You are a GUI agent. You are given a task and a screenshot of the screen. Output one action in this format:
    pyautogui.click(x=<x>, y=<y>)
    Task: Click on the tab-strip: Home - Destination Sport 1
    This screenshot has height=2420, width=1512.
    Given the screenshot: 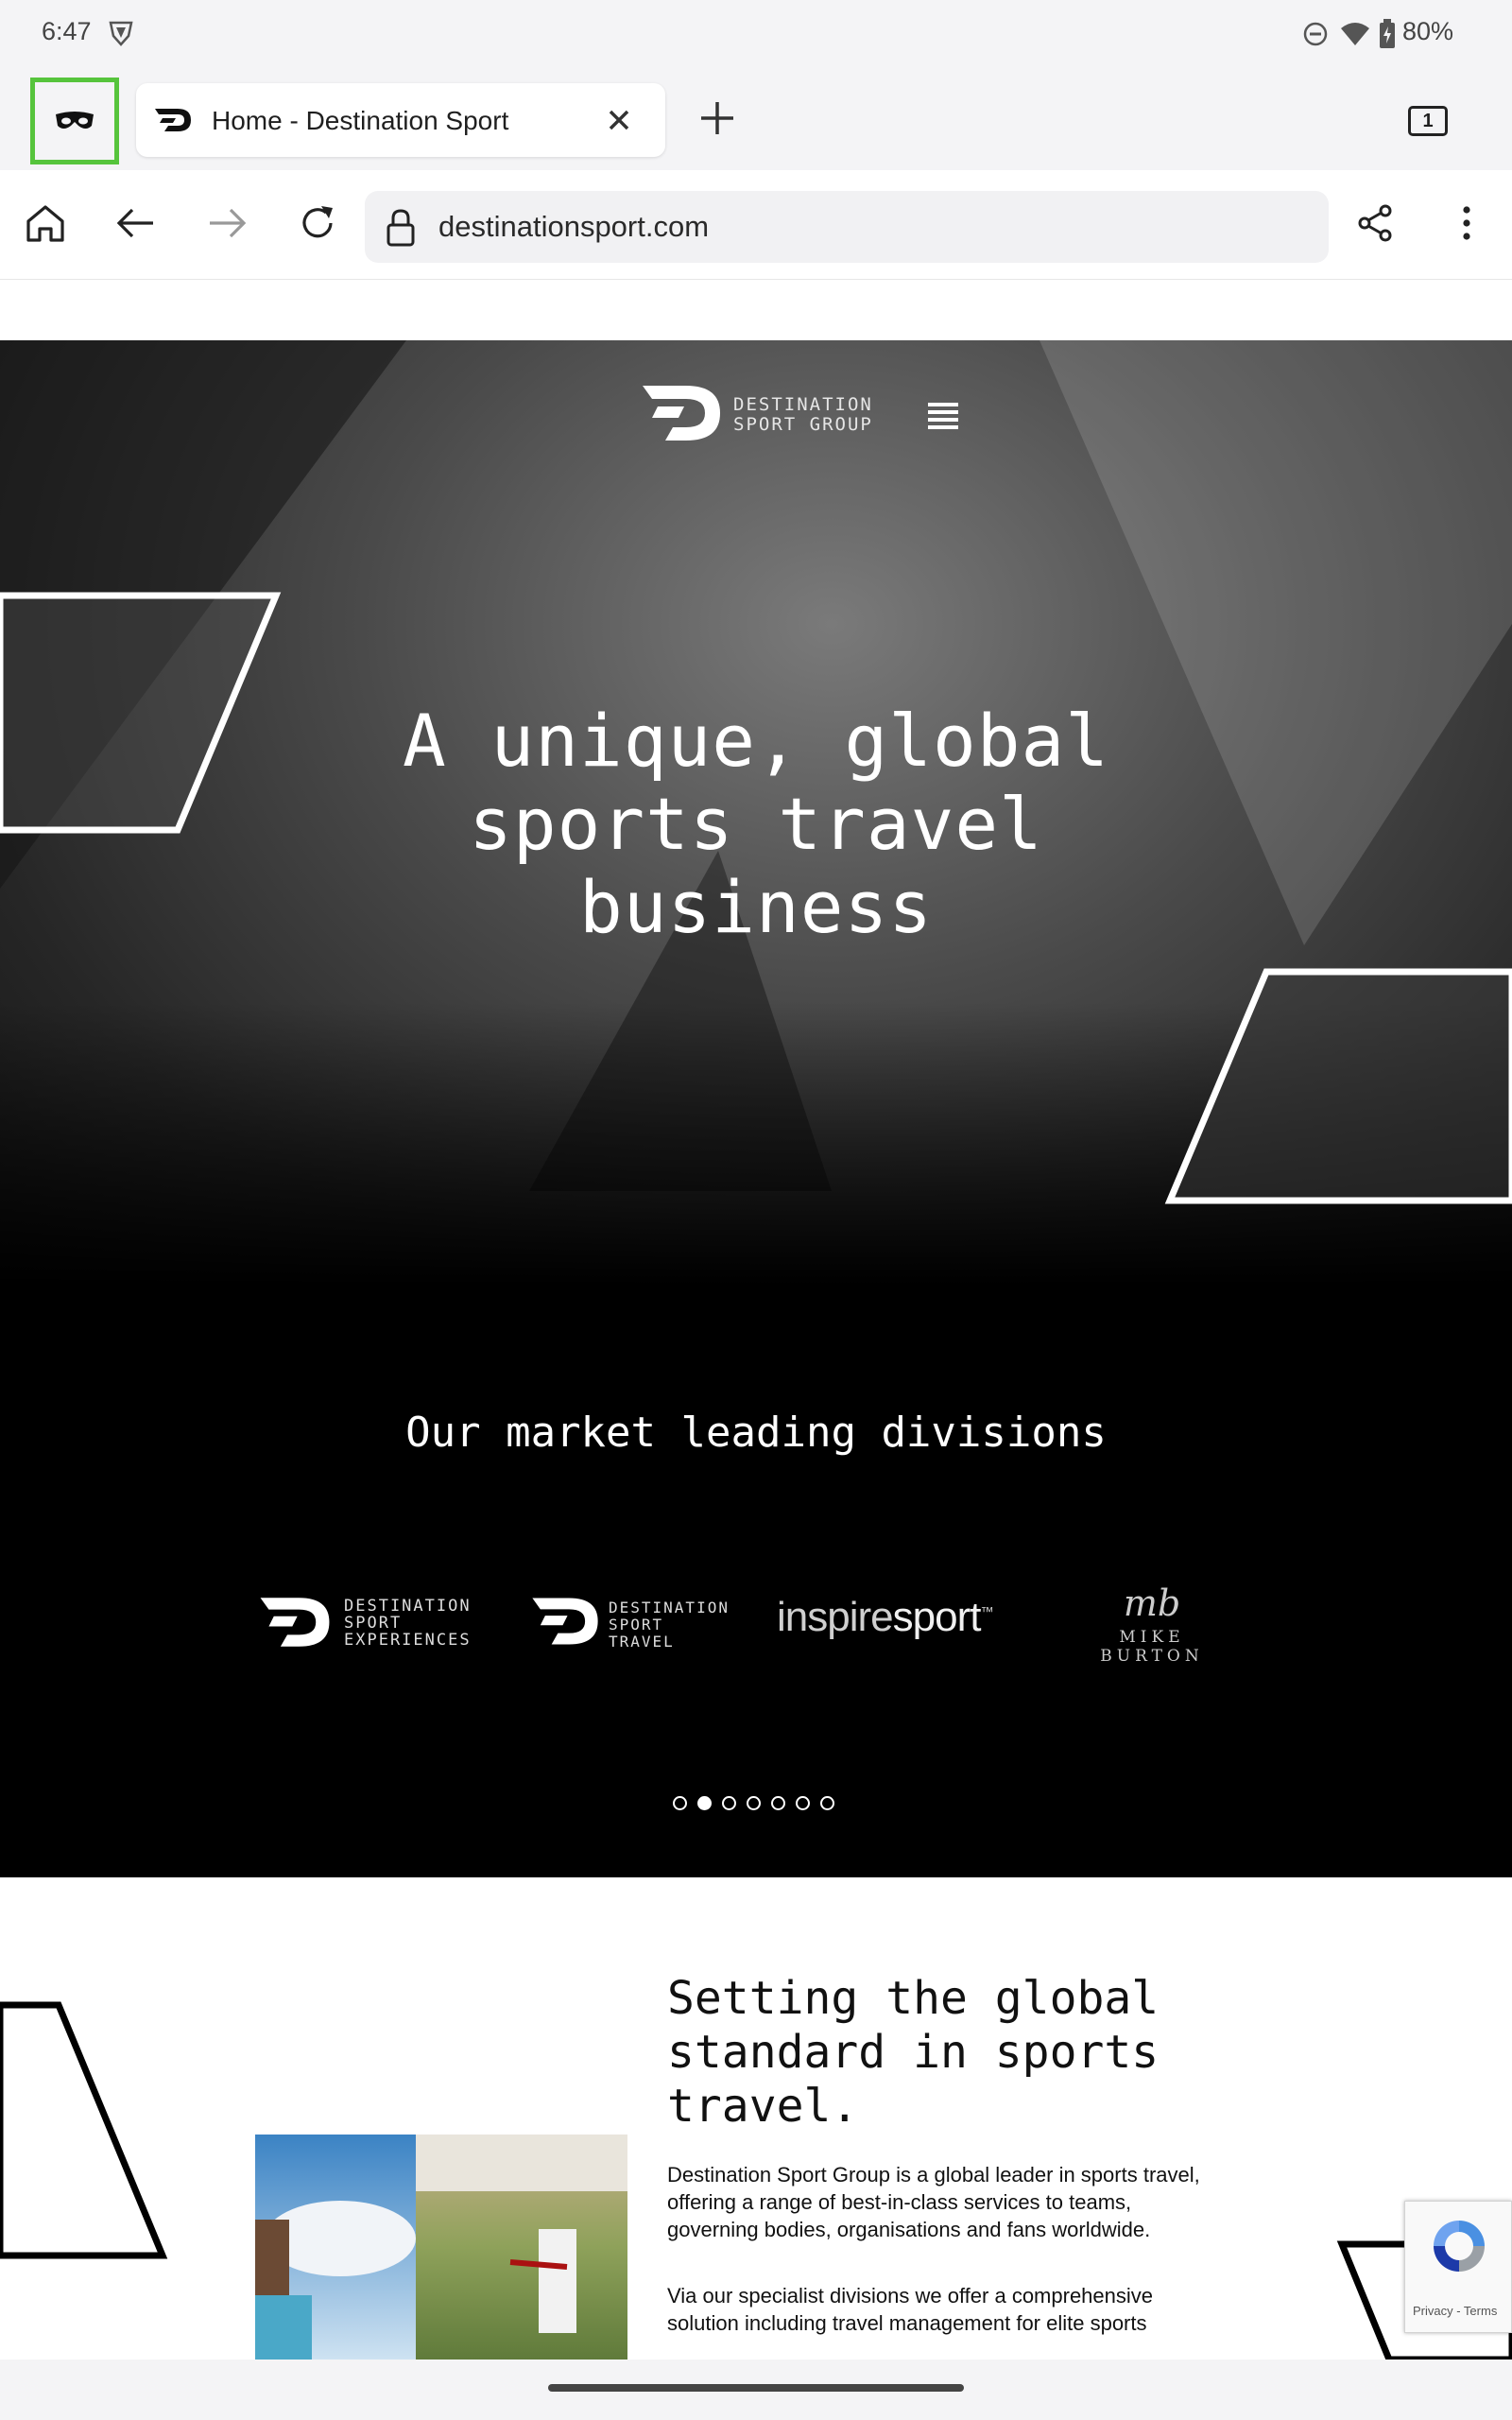 What is the action you would take?
    pyautogui.click(x=756, y=119)
    